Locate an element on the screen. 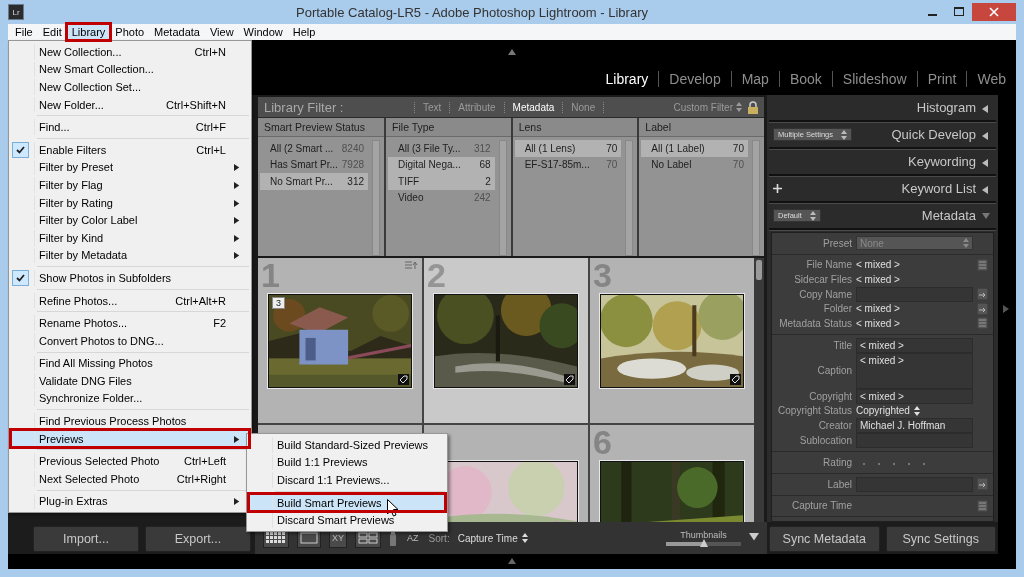  module-tab: Library is located at coordinates (627, 79).